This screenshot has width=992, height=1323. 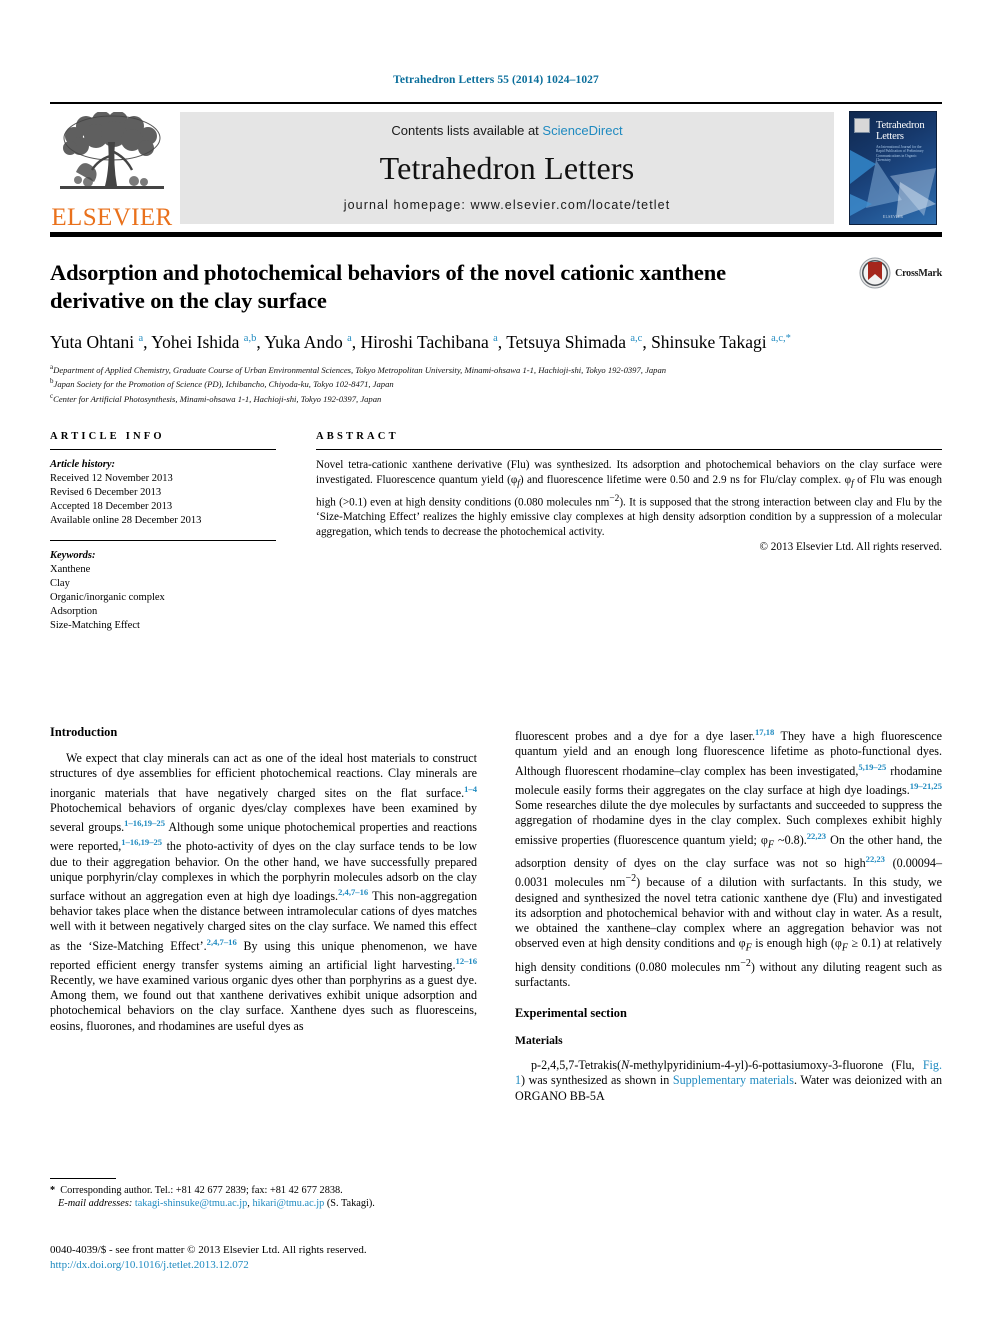 What do you see at coordinates (629, 450) in the screenshot?
I see `abstract-divider` at bounding box center [629, 450].